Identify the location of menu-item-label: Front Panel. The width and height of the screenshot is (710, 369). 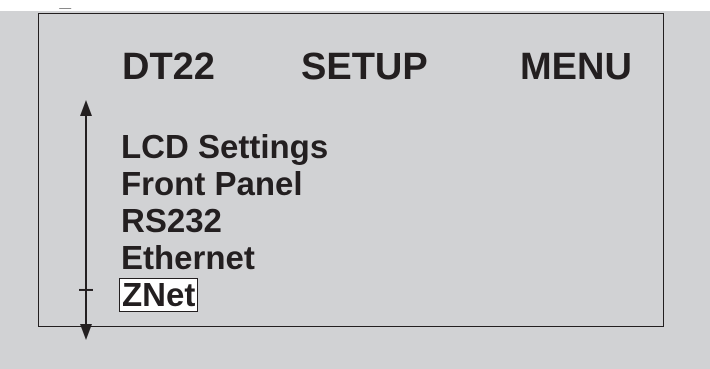
(212, 183).